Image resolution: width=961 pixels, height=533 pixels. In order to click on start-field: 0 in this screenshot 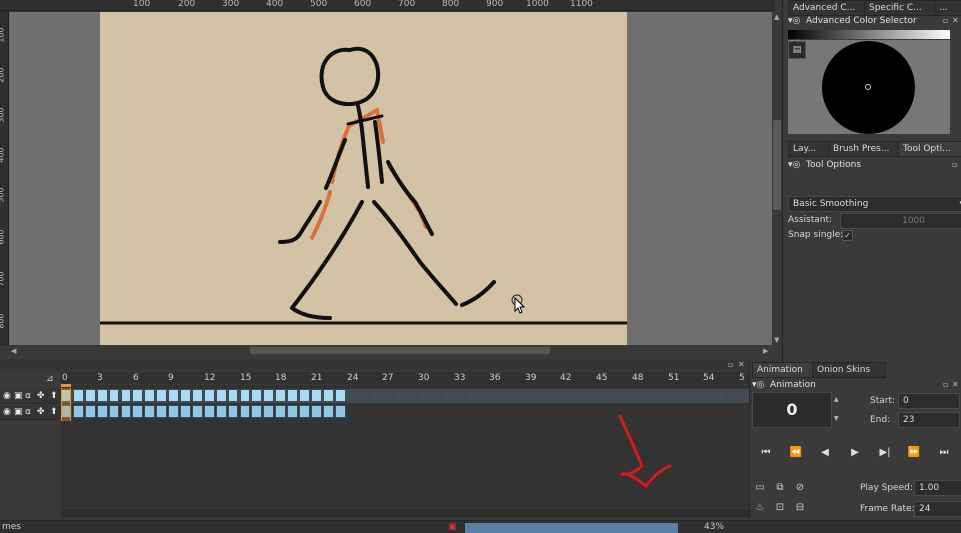, I will do `click(929, 401)`.